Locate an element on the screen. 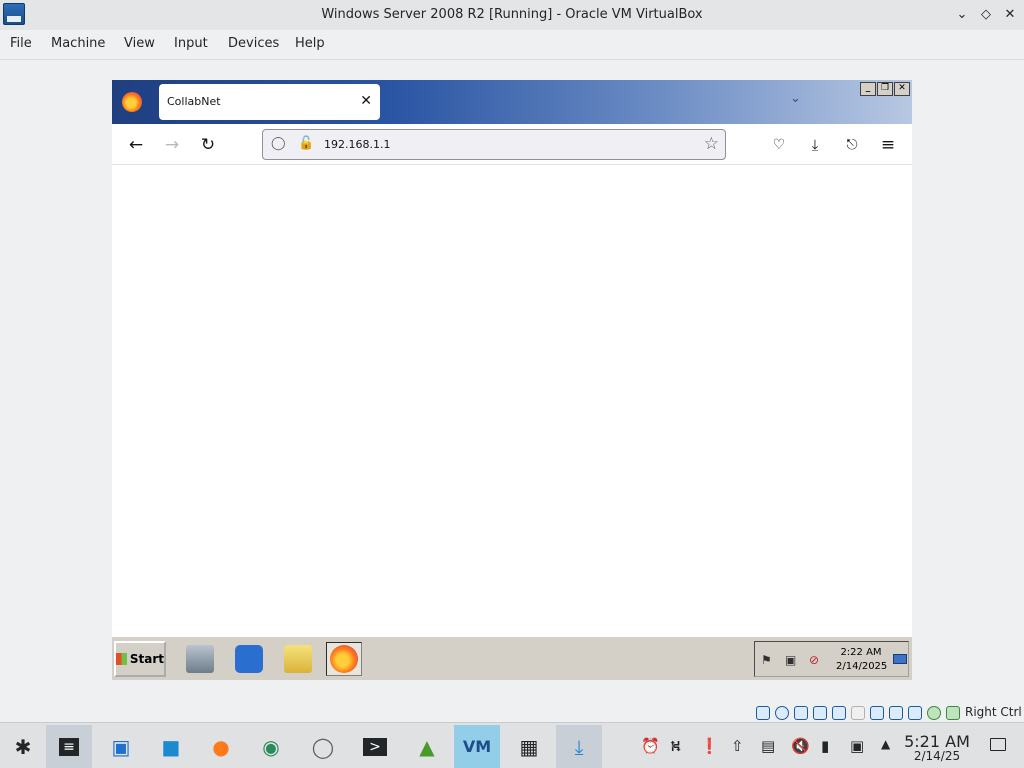  battery-icon: ▮ is located at coordinates (825, 746).